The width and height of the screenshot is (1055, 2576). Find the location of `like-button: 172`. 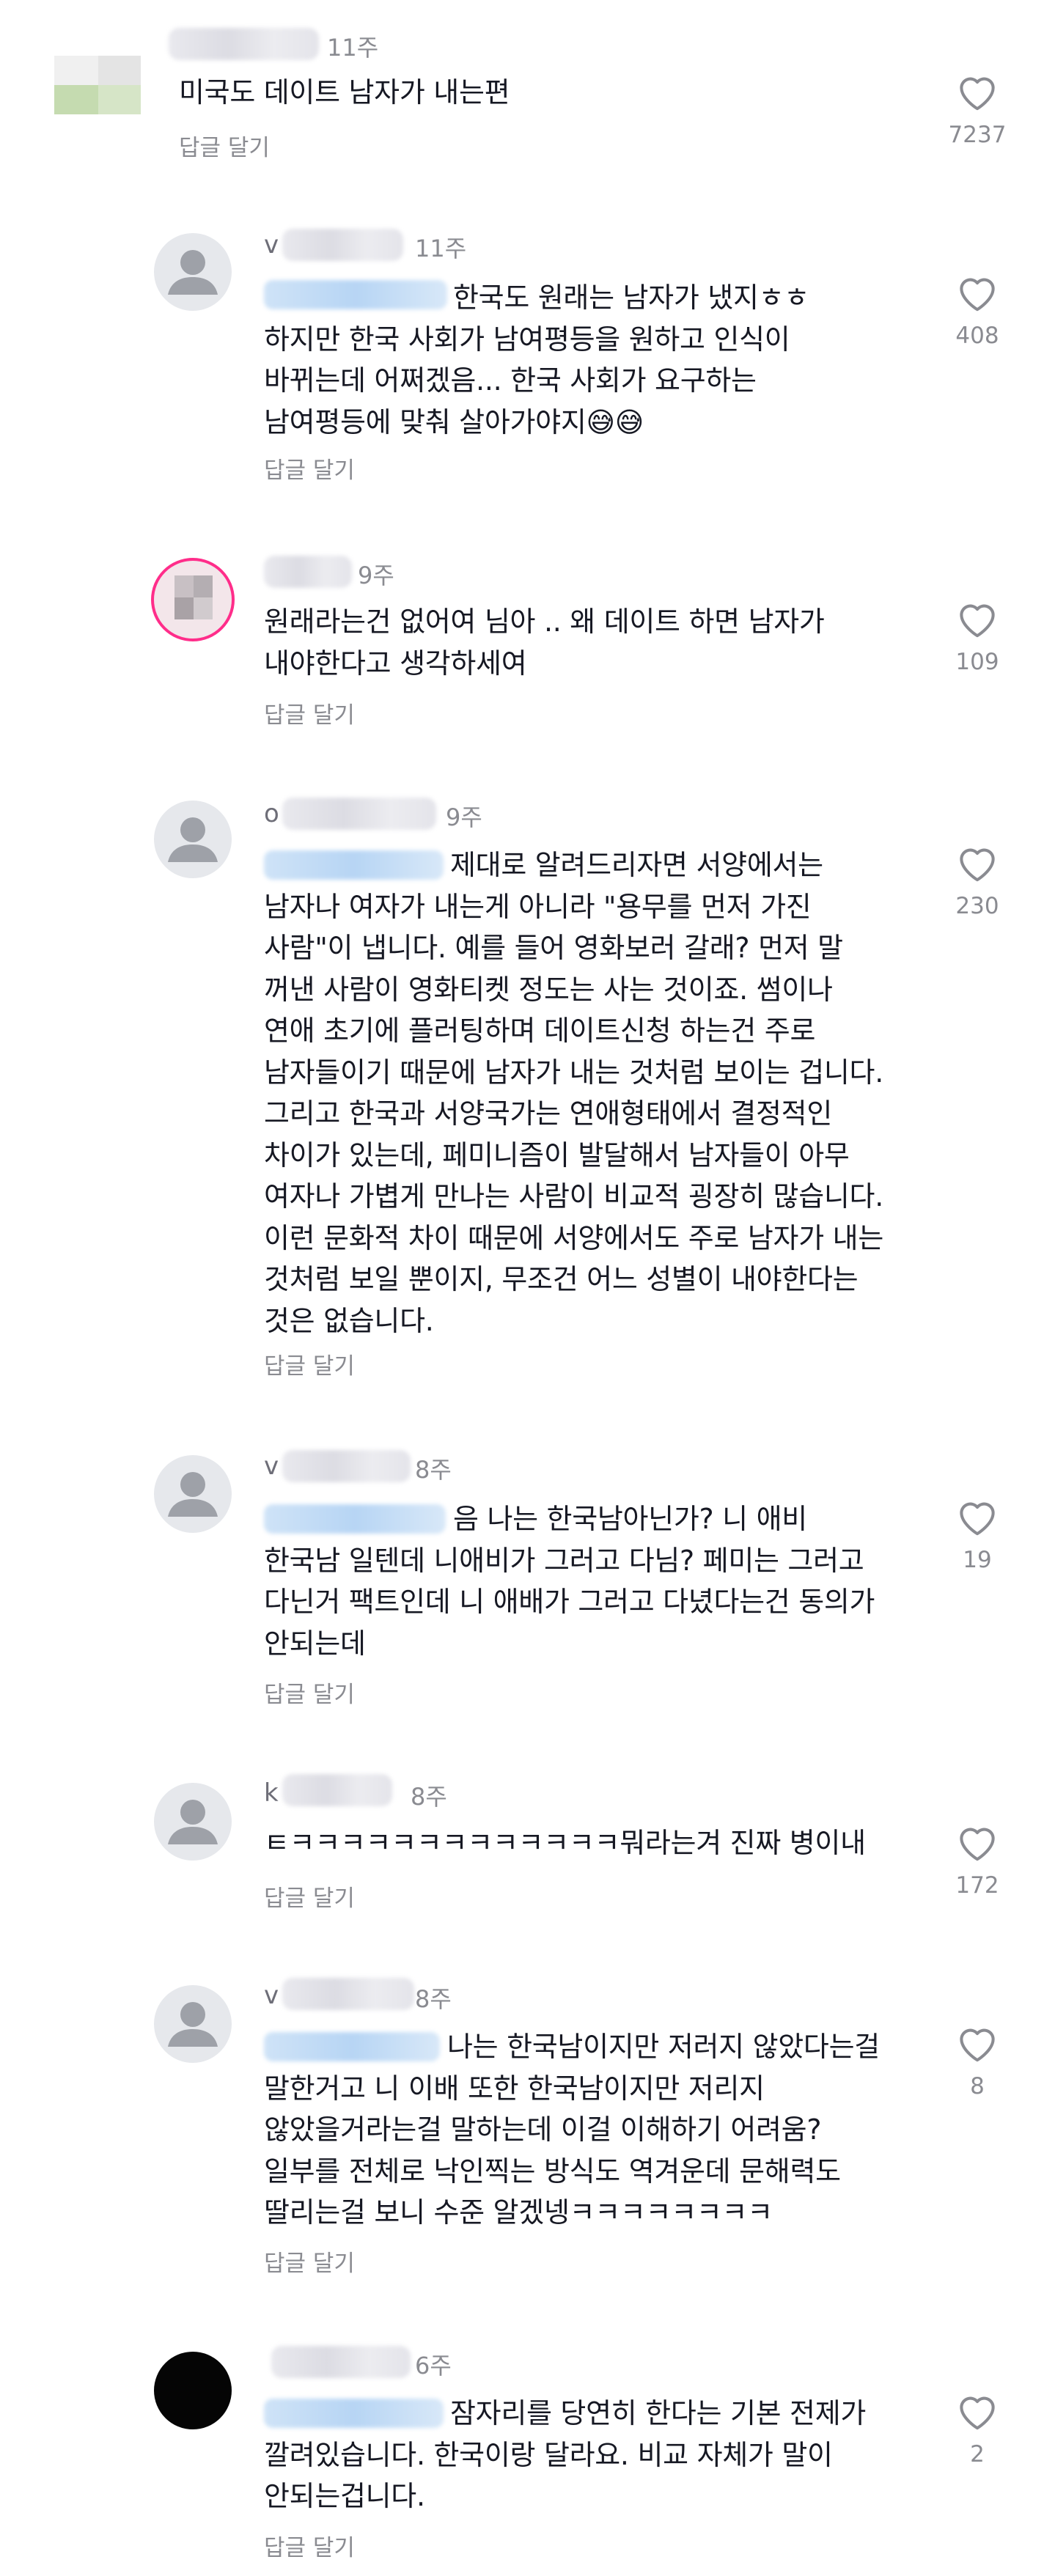

like-button: 172 is located at coordinates (978, 1860).